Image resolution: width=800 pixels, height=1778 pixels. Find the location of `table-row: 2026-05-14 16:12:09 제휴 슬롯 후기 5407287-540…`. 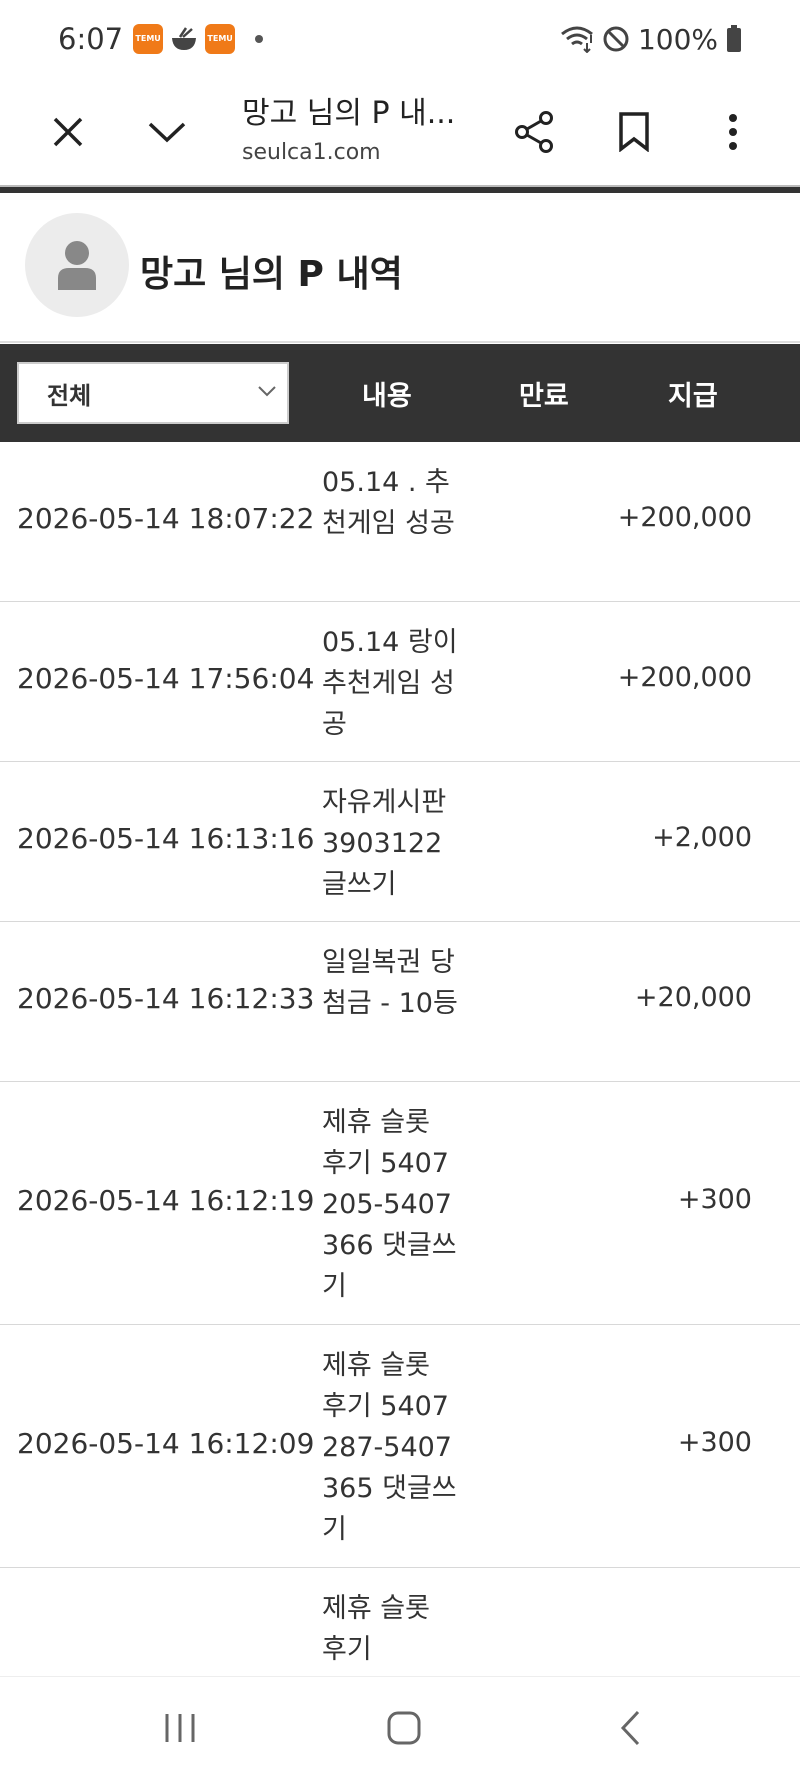

table-row: 2026-05-14 16:12:09 제휴 슬롯 후기 5407287-540… is located at coordinates (400, 1446).